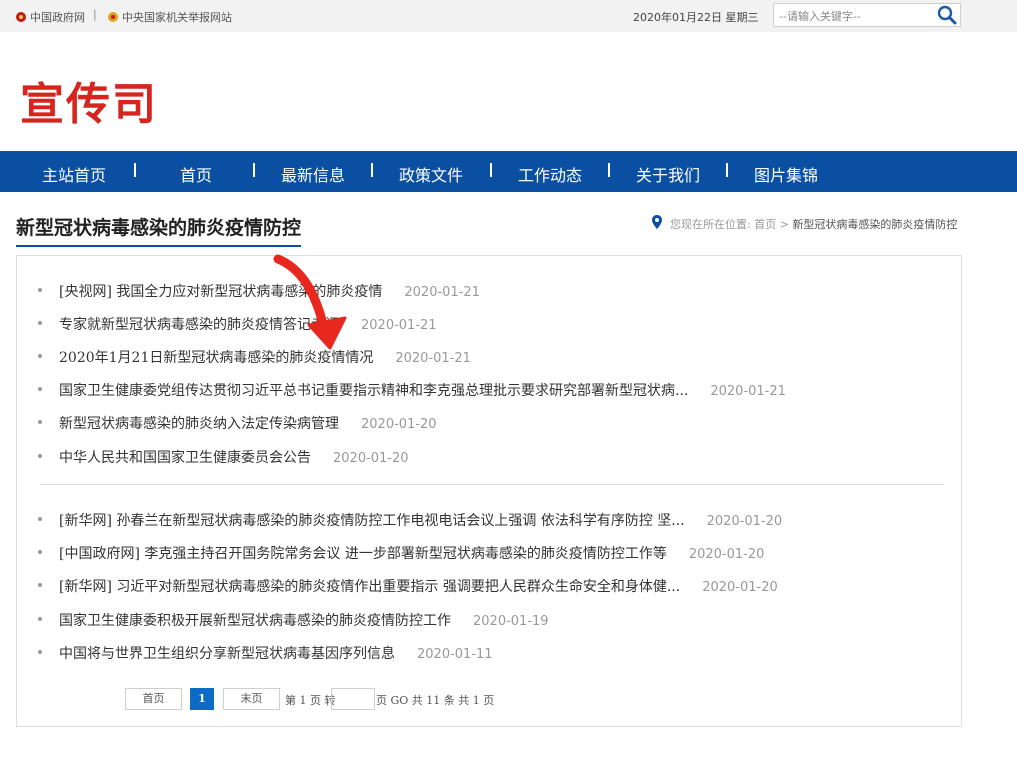  Describe the element at coordinates (856, 16) in the screenshot. I see `search-input` at that location.